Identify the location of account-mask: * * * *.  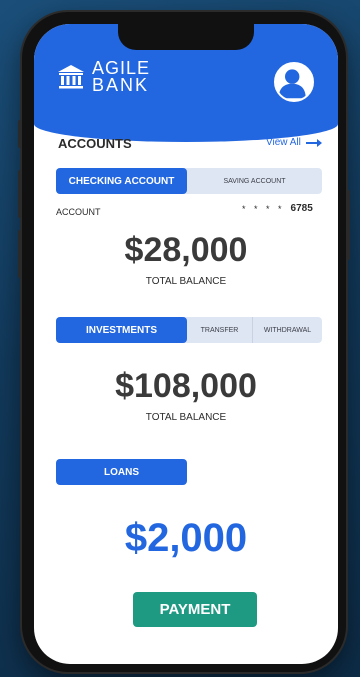
(263, 208).